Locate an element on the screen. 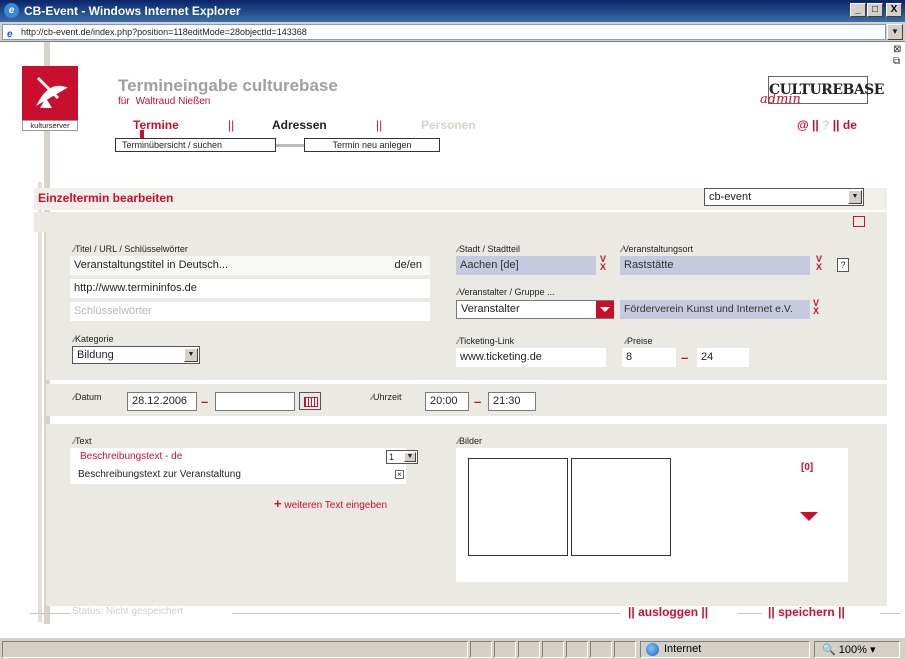 The image size is (905, 659). contact-link: @ is located at coordinates (803, 125).